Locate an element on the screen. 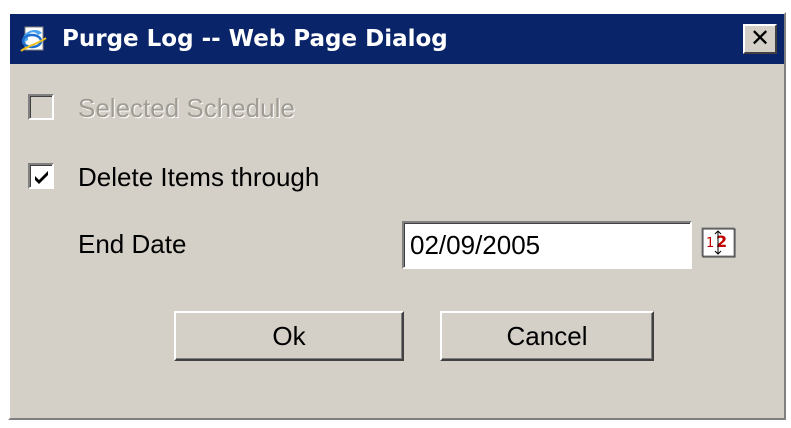  close-icon: ✕ is located at coordinates (760, 38).